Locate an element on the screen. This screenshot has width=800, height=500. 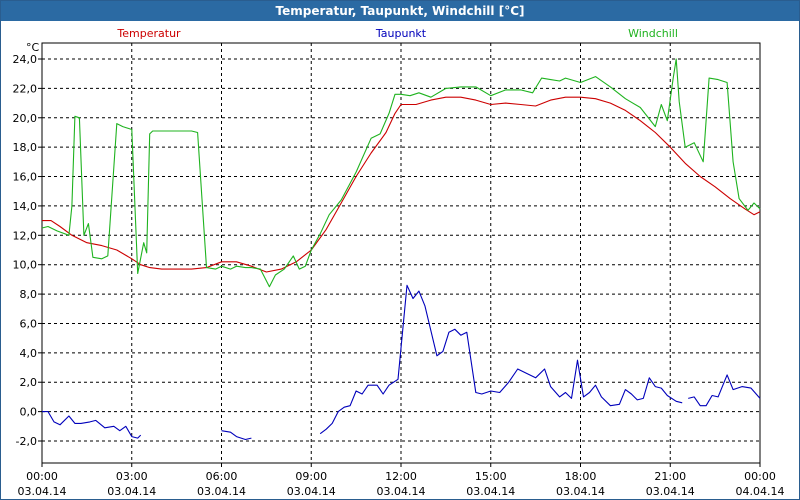
y-tick-label: 16,0 is located at coordinates (25, 177).